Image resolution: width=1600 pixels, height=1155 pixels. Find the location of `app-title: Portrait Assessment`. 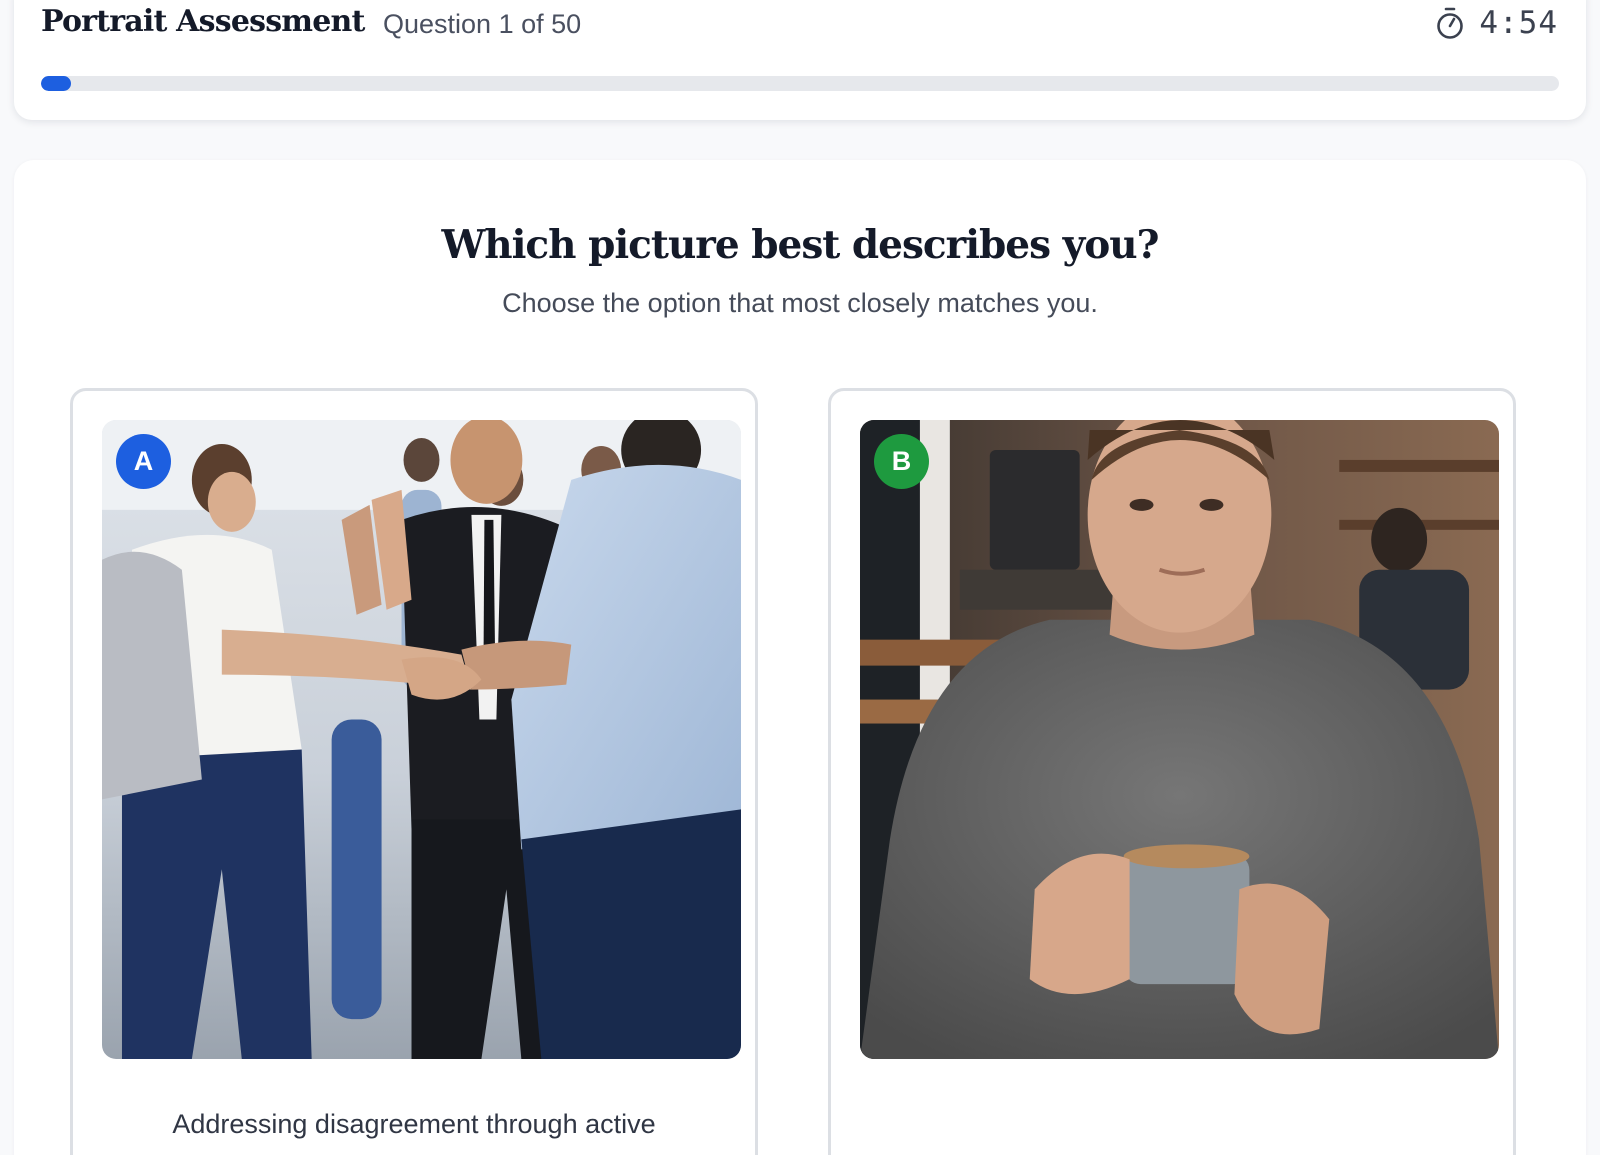

app-title: Portrait Assessment is located at coordinates (203, 21).